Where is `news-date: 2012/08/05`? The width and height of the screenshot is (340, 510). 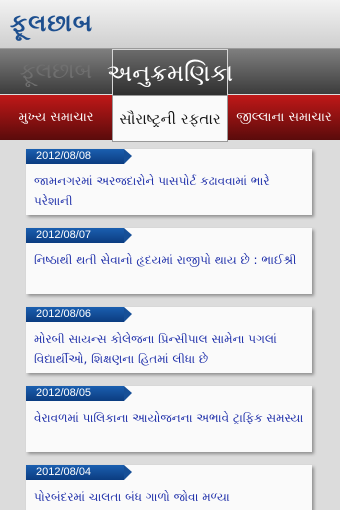 news-date: 2012/08/05 is located at coordinates (79, 393).